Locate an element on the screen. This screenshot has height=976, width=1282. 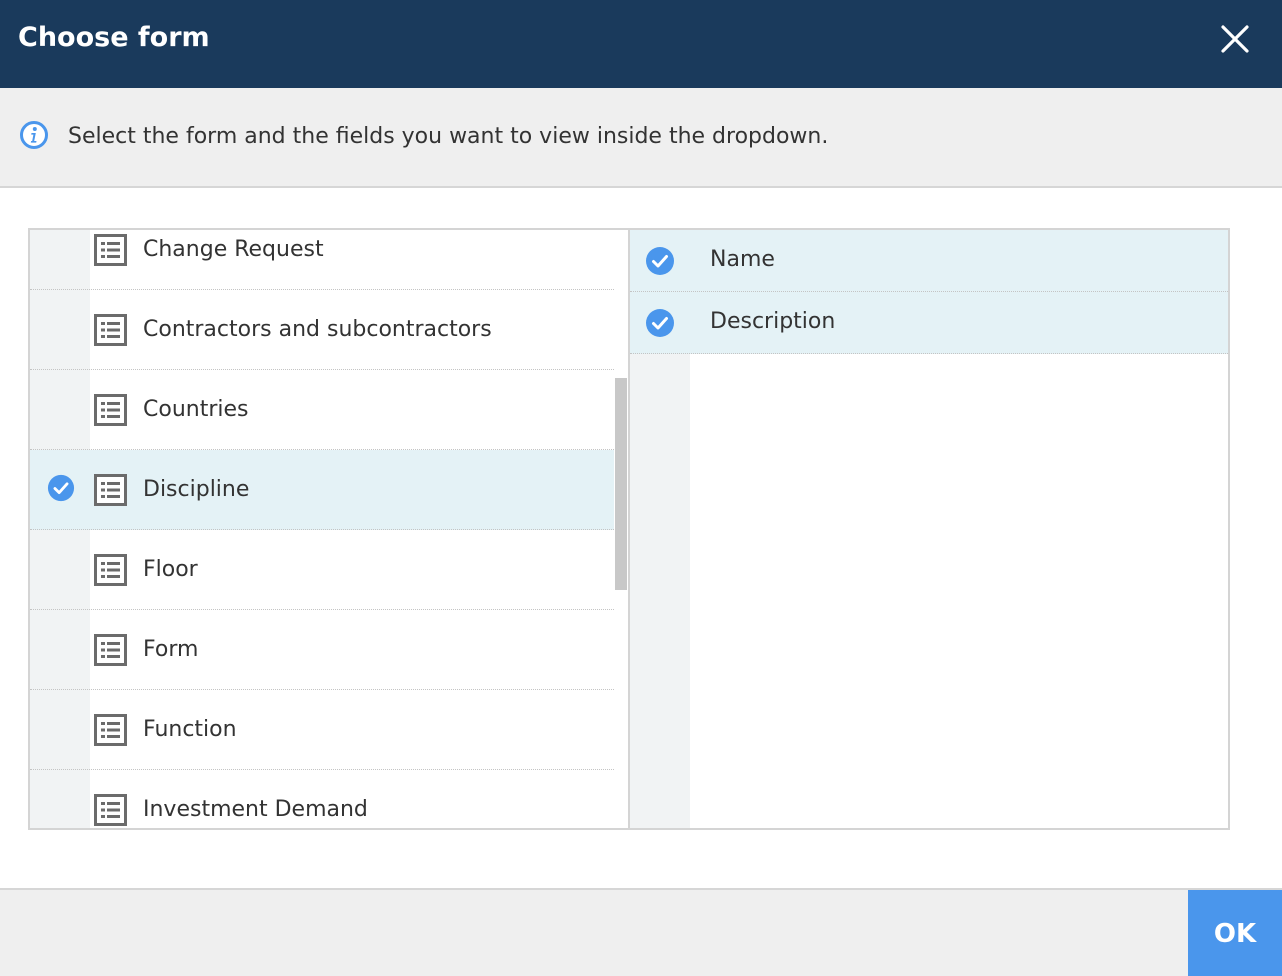
form-item-label: Investment Demand is located at coordinates (255, 809).